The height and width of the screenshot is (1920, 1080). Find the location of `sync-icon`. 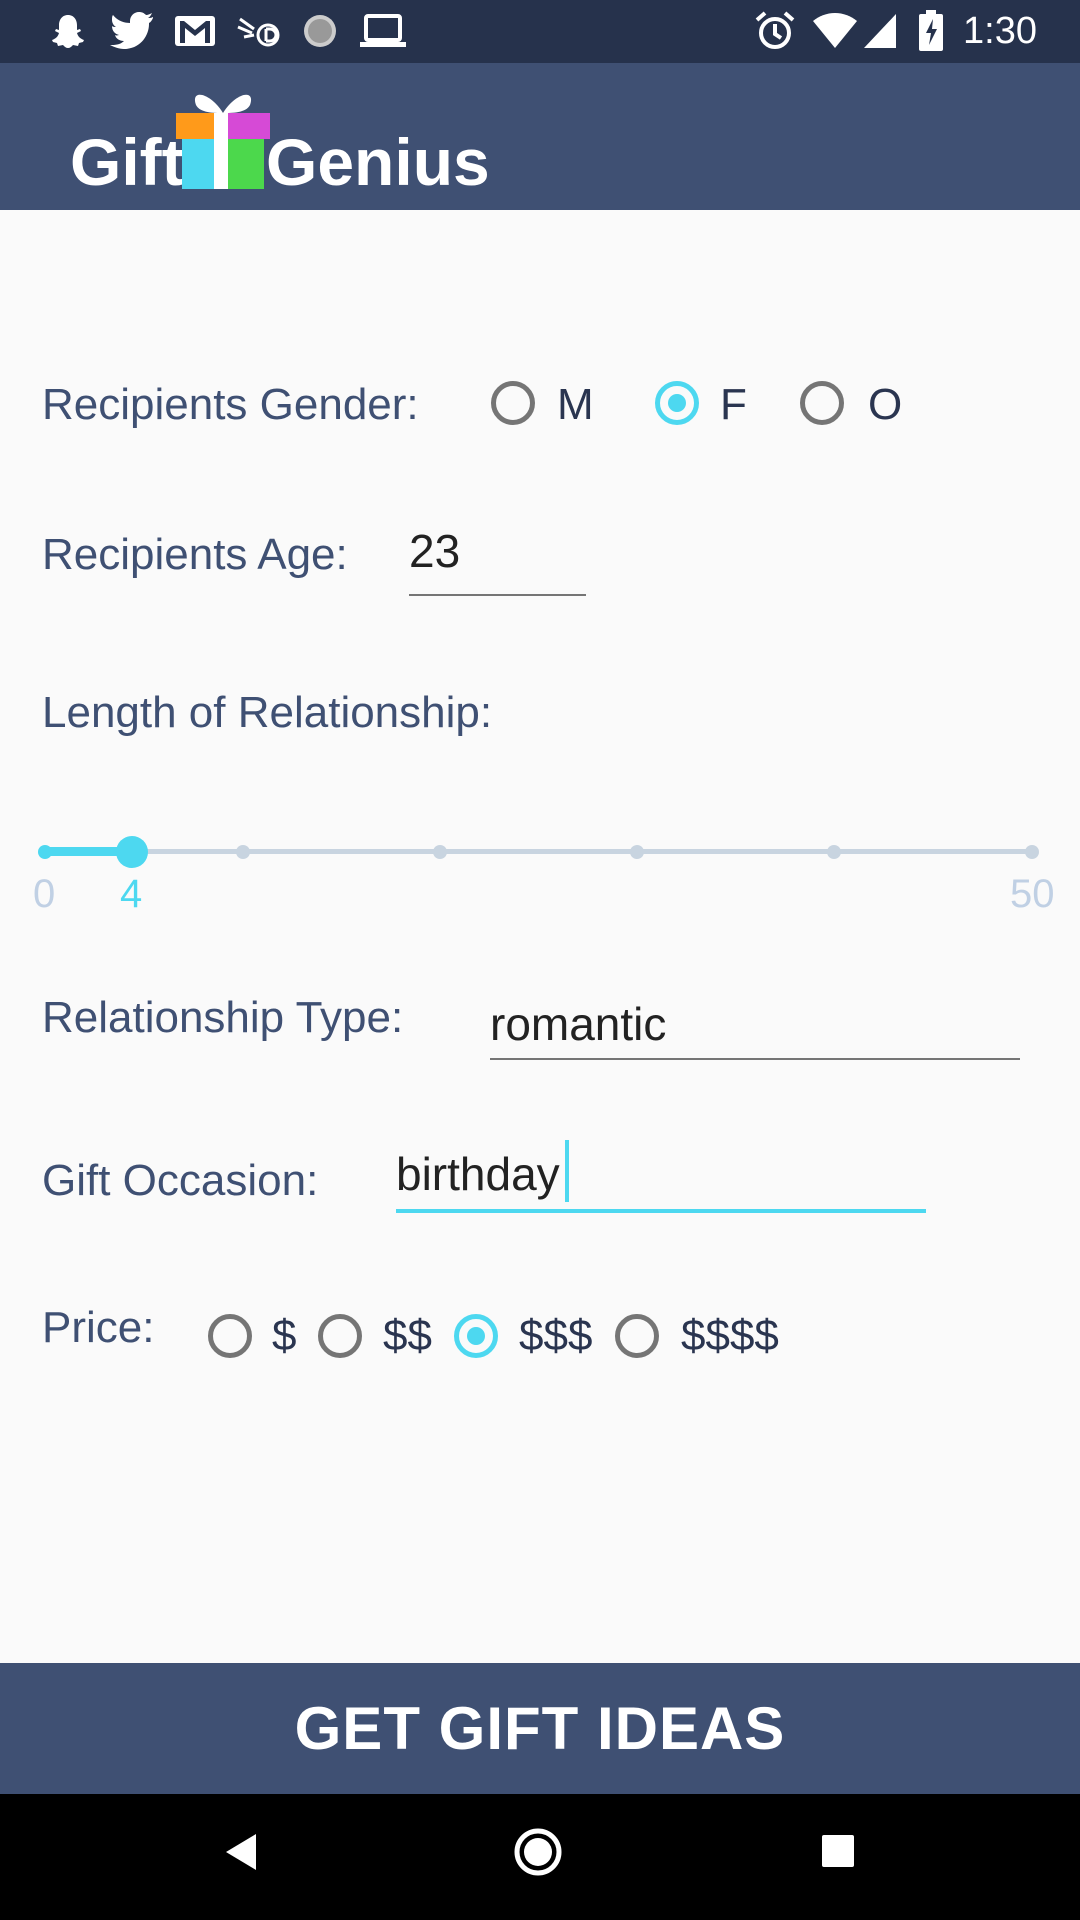

sync-icon is located at coordinates (320, 31).